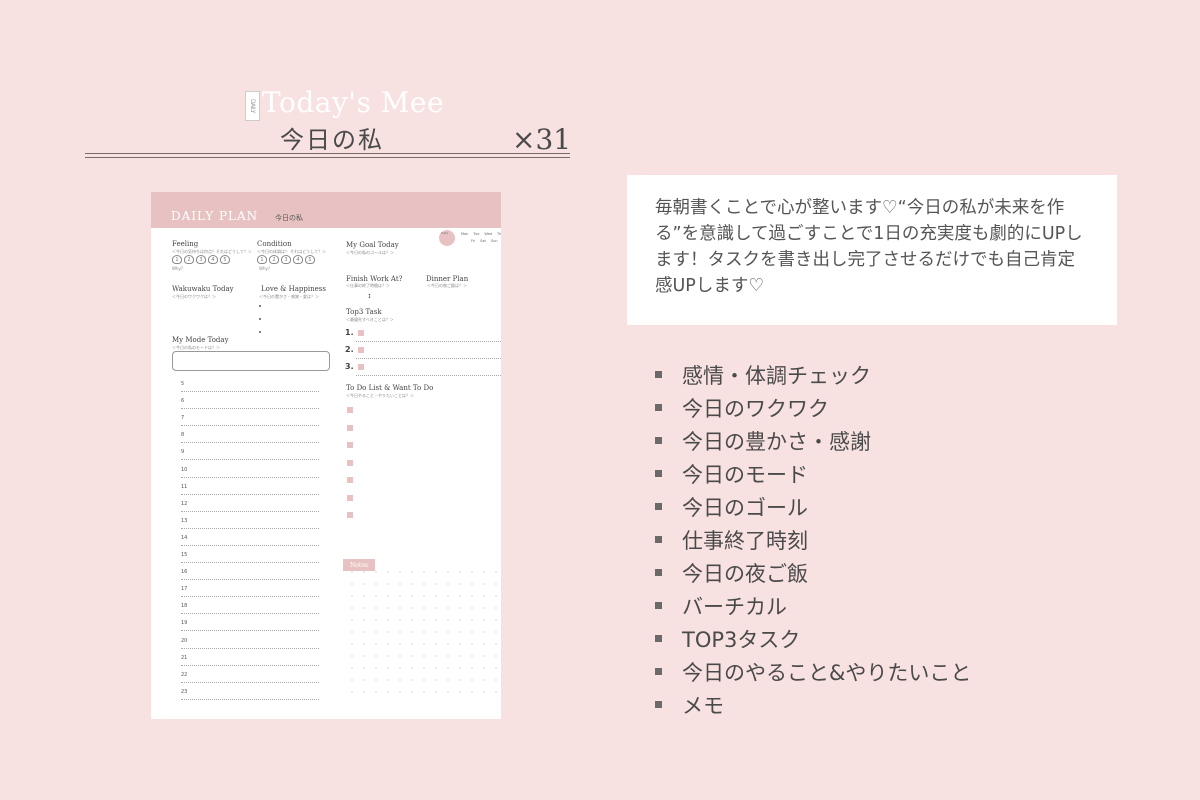 The width and height of the screenshot is (1200, 800). Describe the element at coordinates (250, 575) in the screenshot. I see `hour-row: 16` at that location.